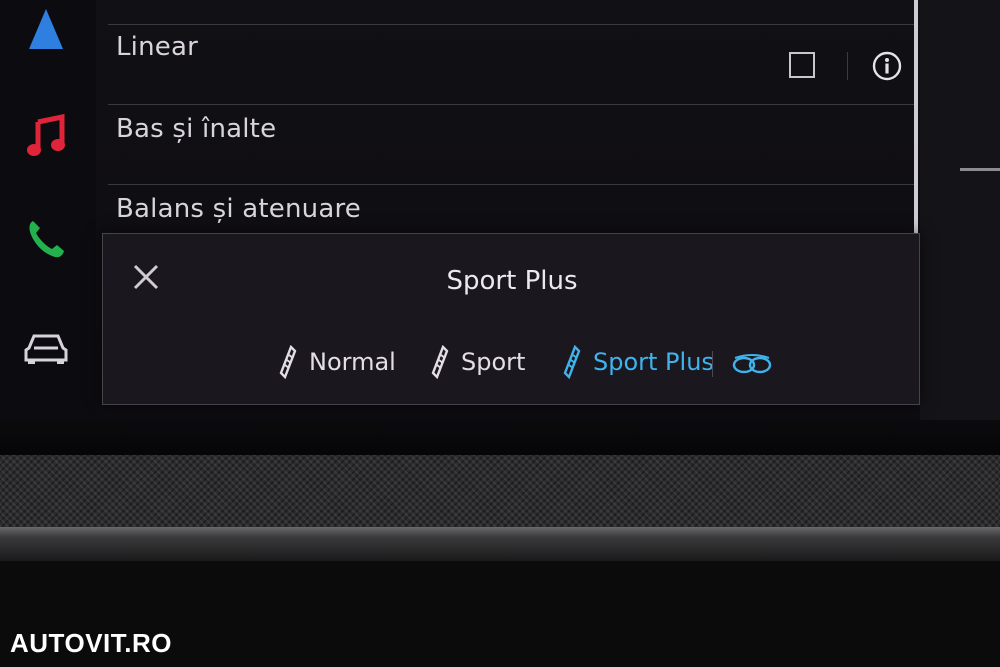 The image size is (1000, 667). I want to click on scroll-border, so click(916, 124).